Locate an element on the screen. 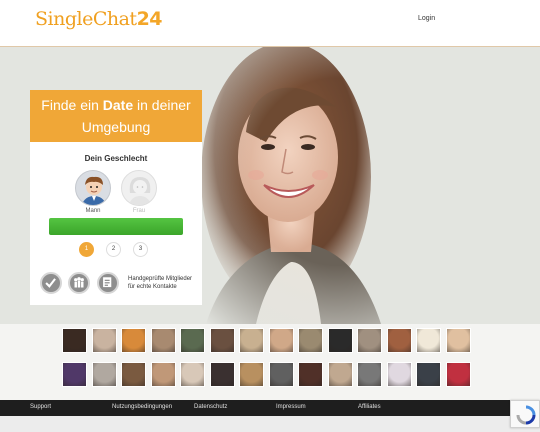  id-card-icon is located at coordinates (108, 283).